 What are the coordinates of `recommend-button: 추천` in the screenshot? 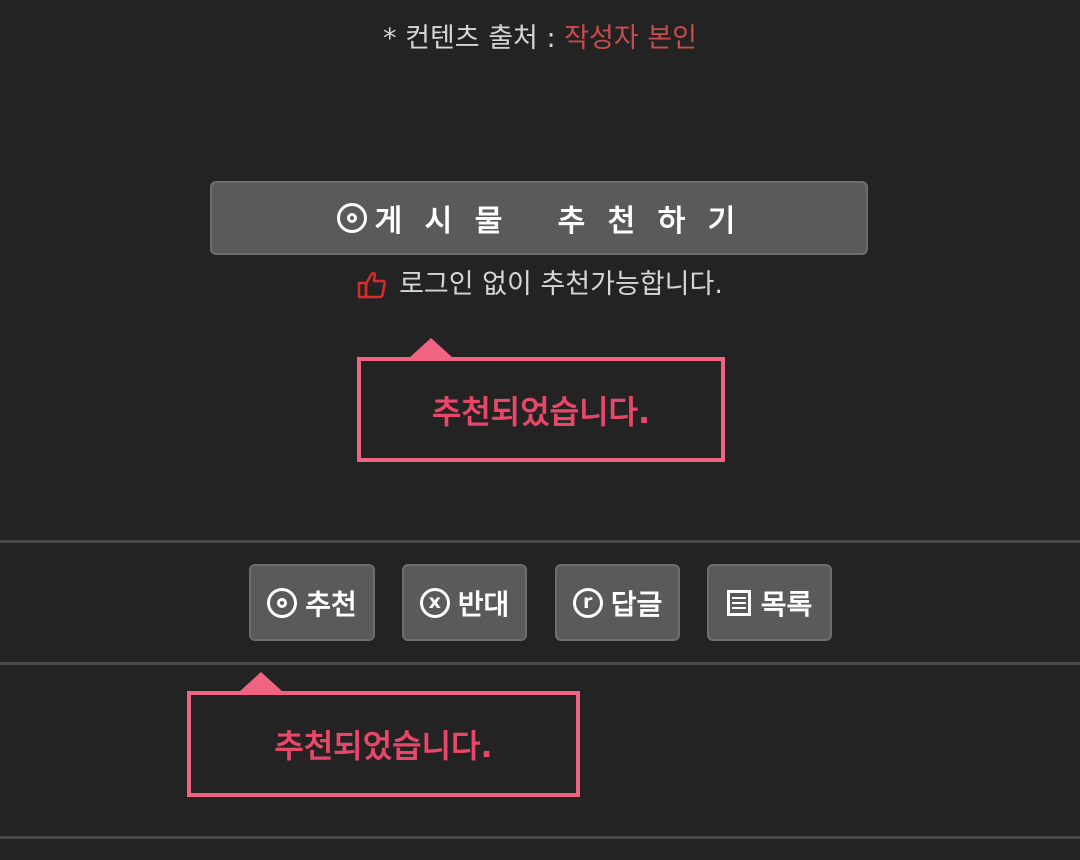 It's located at (312, 602).